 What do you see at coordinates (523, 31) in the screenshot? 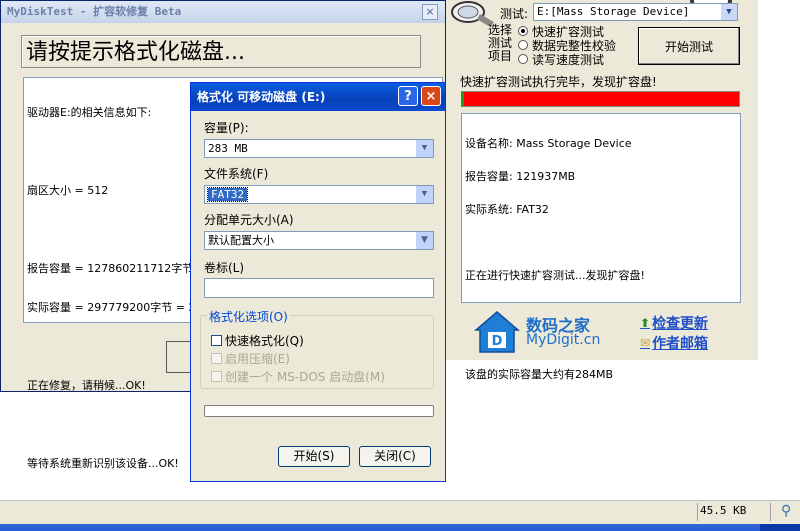
I see `radio-selected-icon` at bounding box center [523, 31].